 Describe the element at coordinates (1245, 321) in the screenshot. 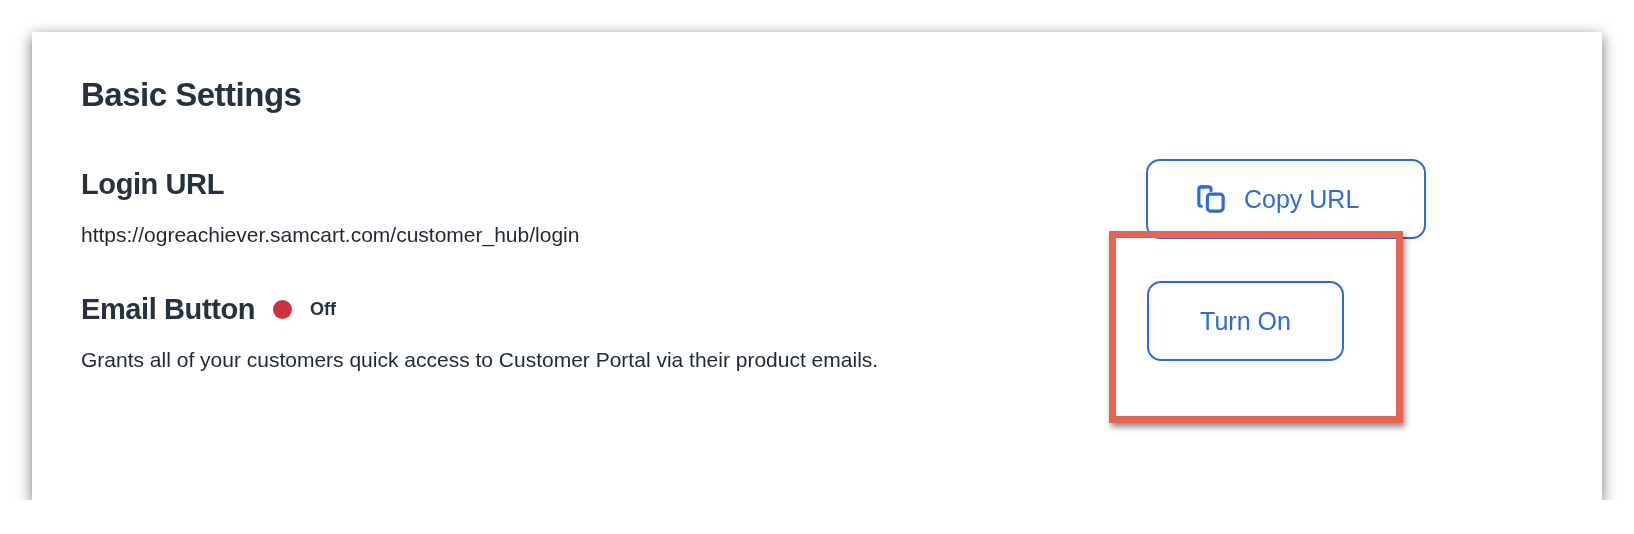

I see `turn-on-button: Turn On` at that location.